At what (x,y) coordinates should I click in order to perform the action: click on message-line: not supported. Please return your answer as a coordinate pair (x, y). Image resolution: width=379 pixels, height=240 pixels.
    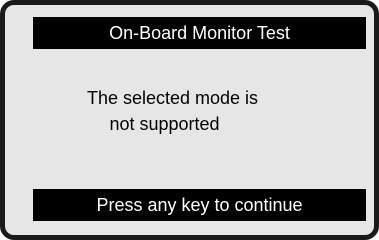
    Looking at the image, I should click on (164, 124).